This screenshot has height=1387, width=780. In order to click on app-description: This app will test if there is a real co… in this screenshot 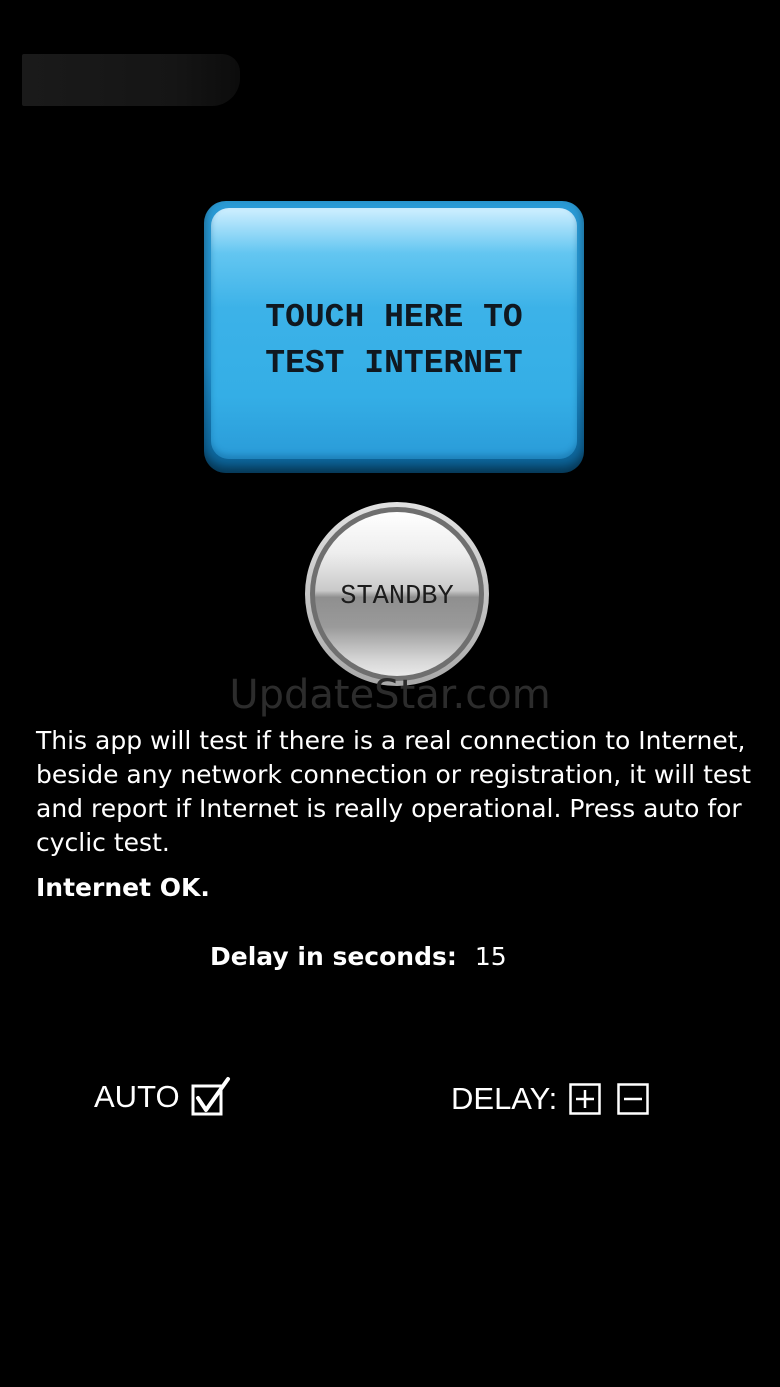, I will do `click(394, 791)`.